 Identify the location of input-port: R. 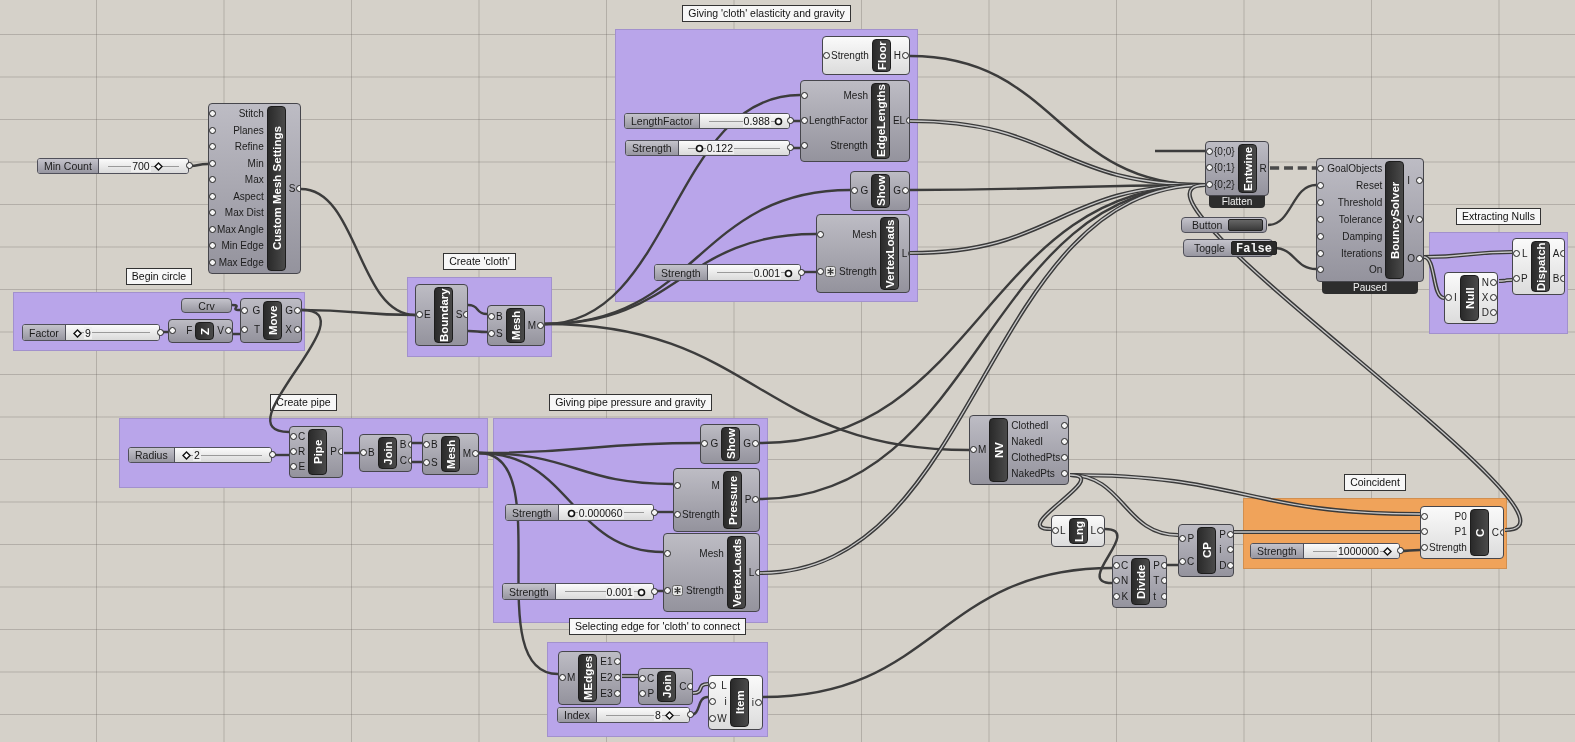
(299, 452).